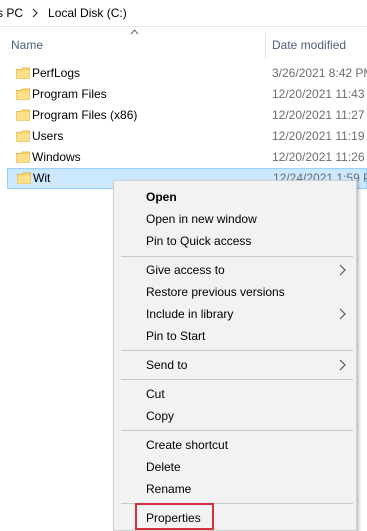  What do you see at coordinates (235, 467) in the screenshot?
I see `menu-item-delete: Delete` at bounding box center [235, 467].